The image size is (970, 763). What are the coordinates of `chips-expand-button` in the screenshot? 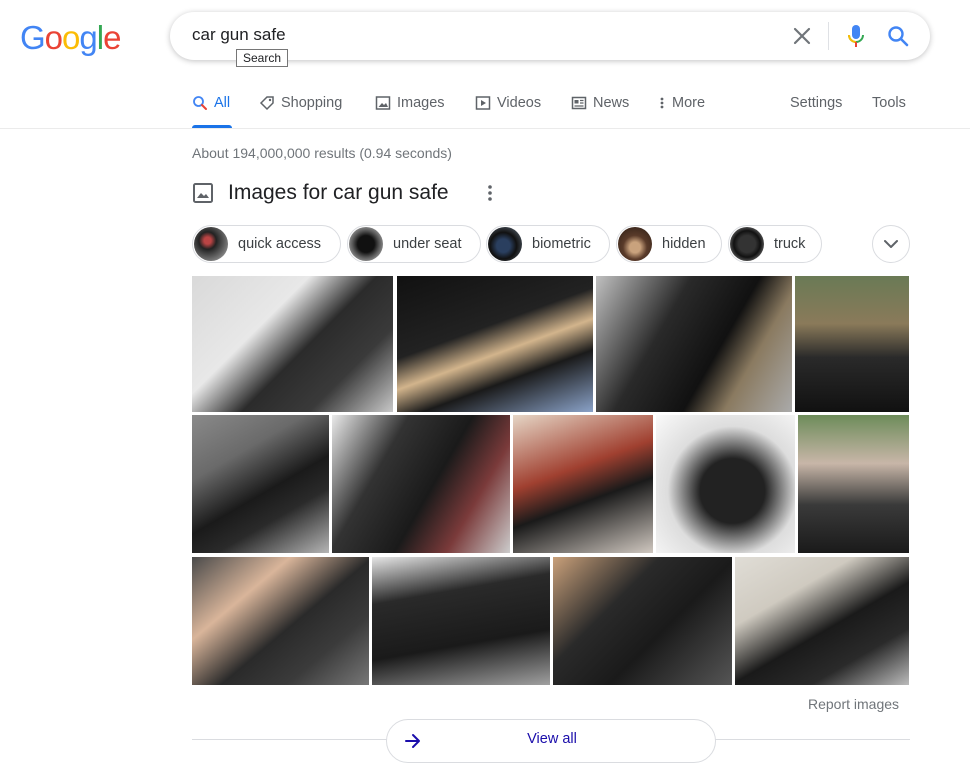 It's located at (891, 244).